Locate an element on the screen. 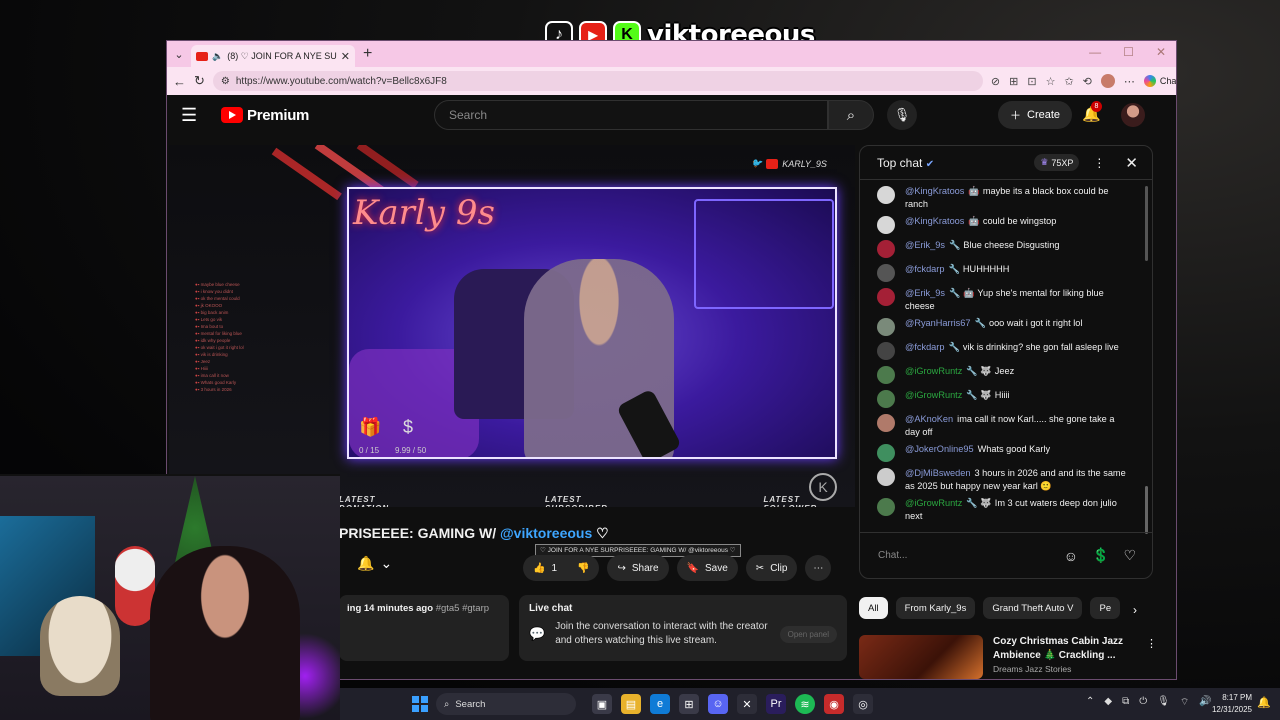 This screenshot has height=720, width=1280. discord-icon: ☺ is located at coordinates (718, 704).